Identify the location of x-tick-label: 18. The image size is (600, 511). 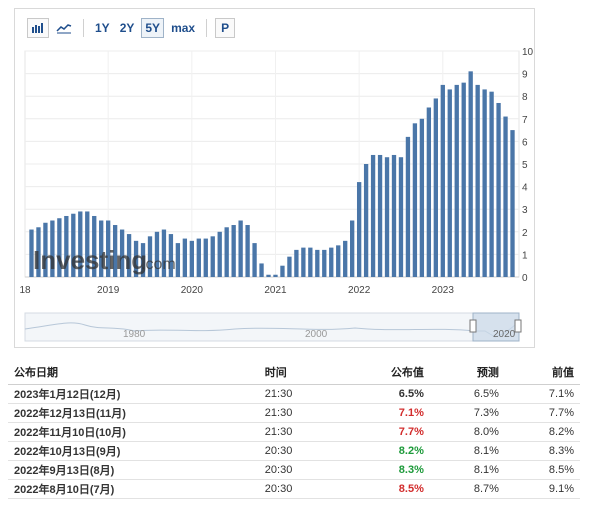
(25, 290).